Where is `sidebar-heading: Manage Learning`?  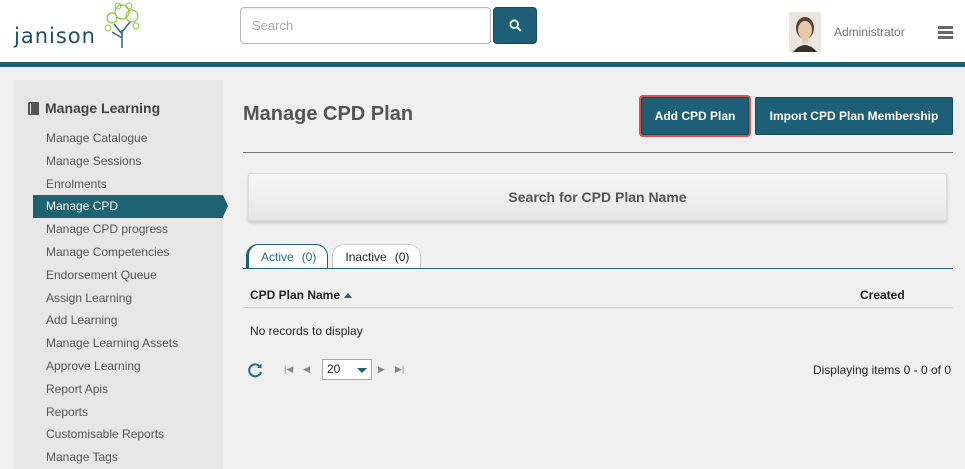 sidebar-heading: Manage Learning is located at coordinates (94, 108).